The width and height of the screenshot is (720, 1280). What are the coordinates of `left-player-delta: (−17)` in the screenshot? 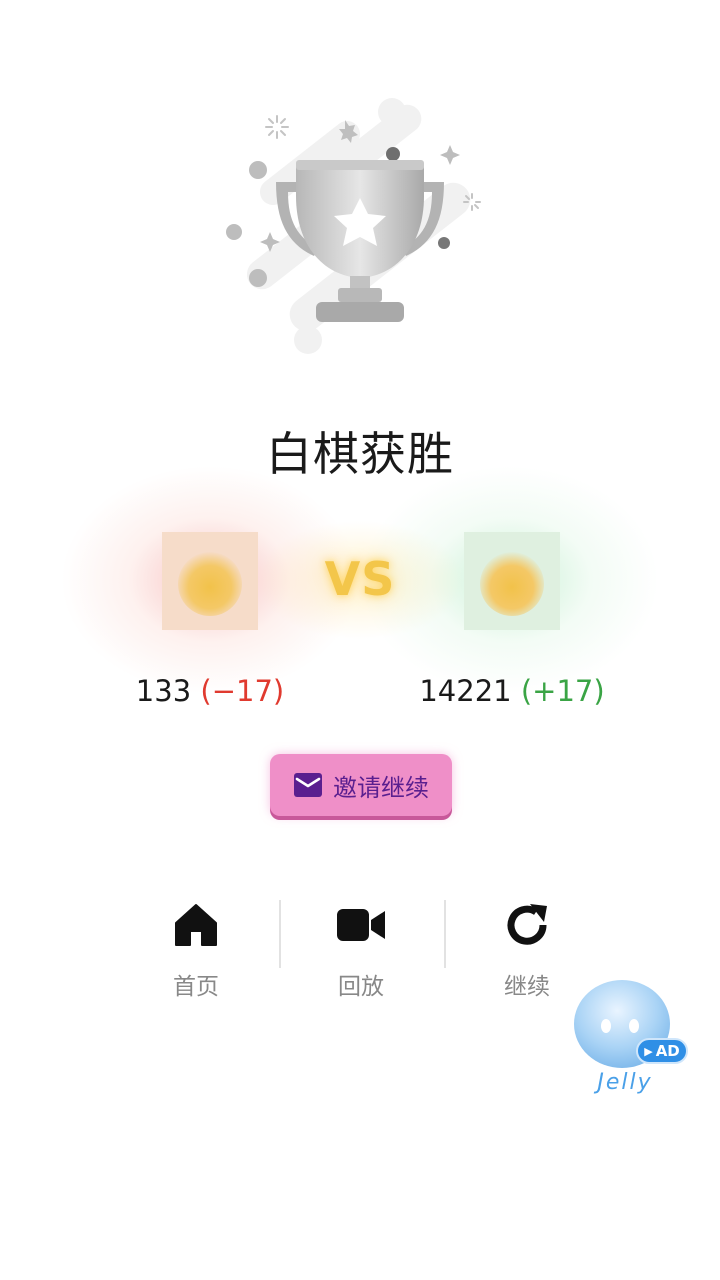 It's located at (242, 691).